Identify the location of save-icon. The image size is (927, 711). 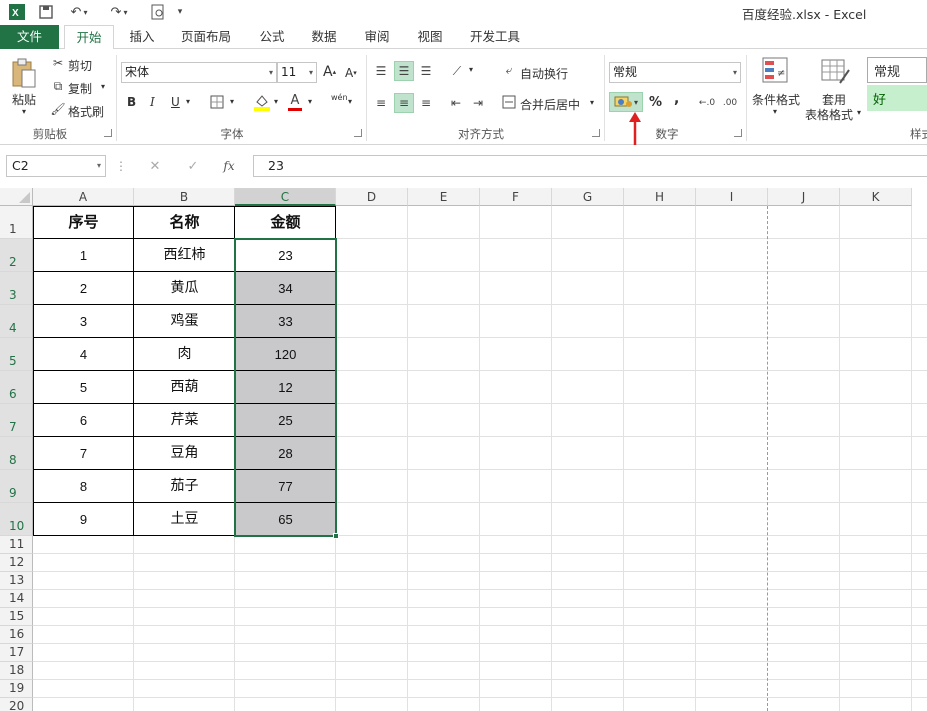
(46, 12).